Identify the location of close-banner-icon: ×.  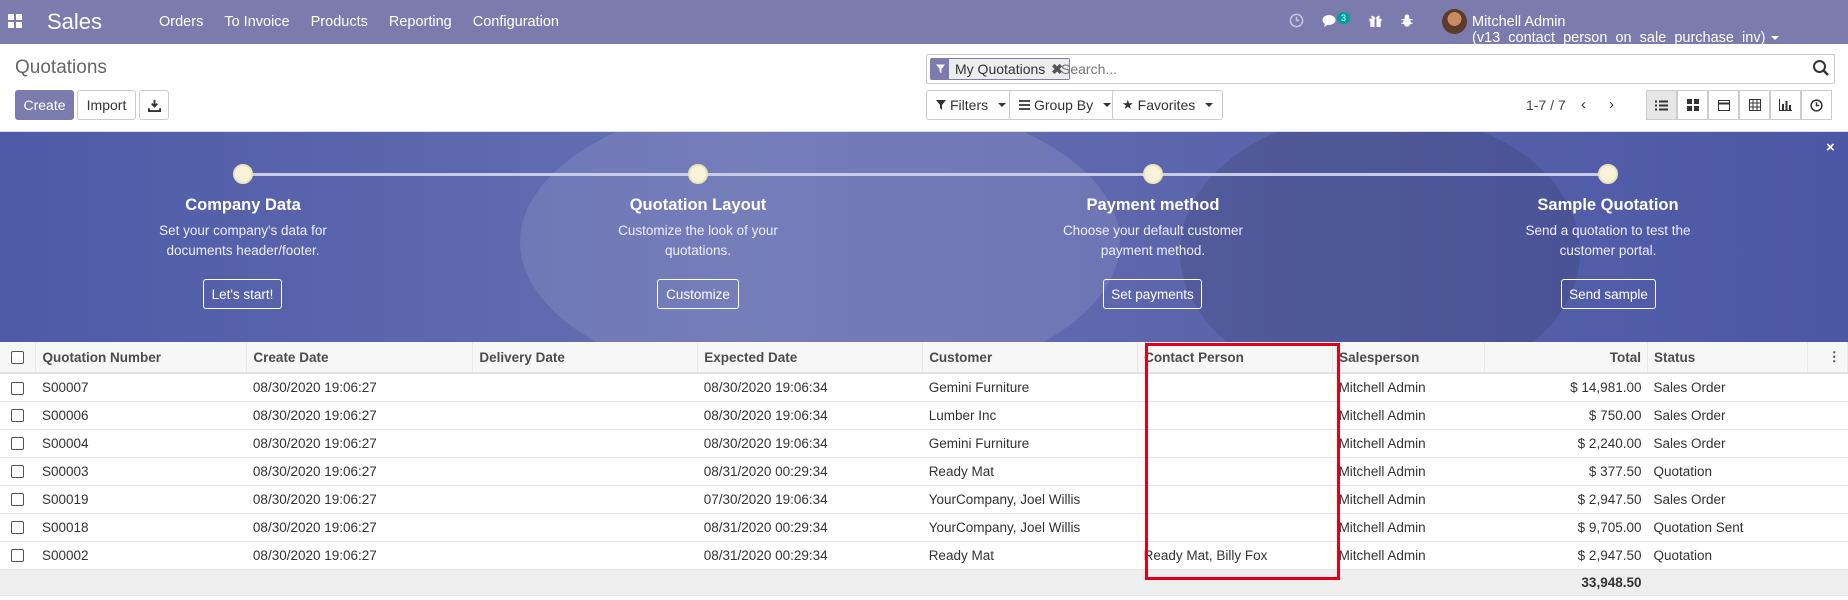
(1830, 147).